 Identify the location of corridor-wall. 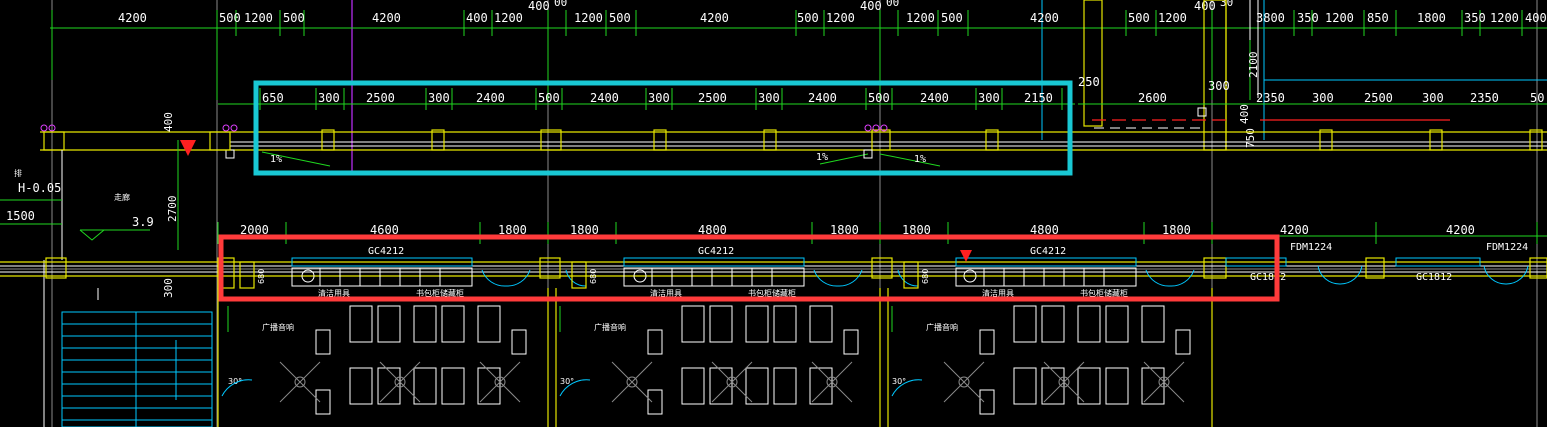
(793, 141).